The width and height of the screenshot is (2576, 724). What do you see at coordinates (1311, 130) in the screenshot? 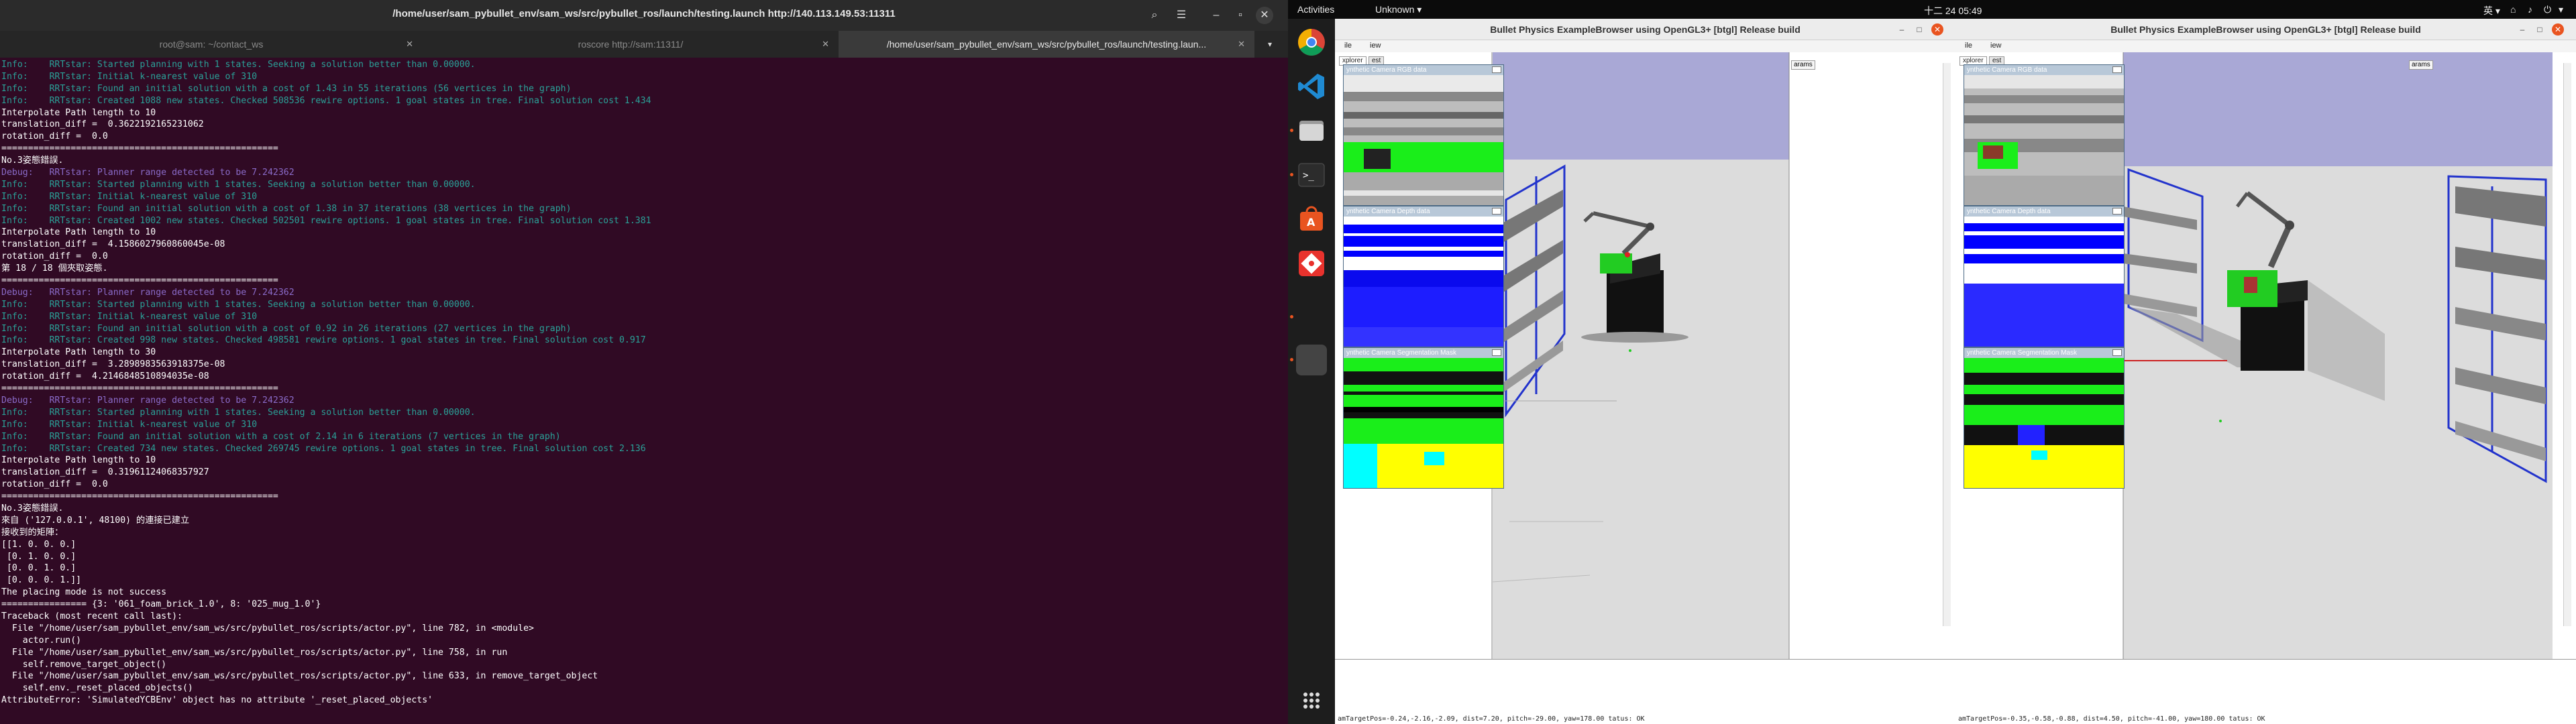
I see `files-icon` at bounding box center [1311, 130].